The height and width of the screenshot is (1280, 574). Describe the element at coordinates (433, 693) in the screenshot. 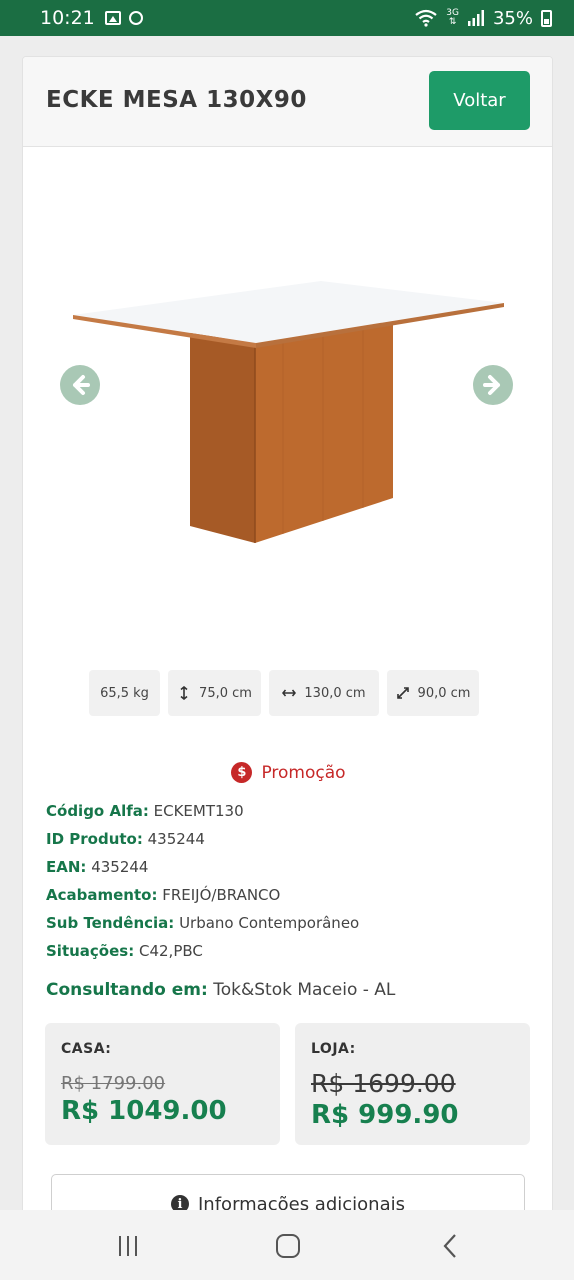

I see `depth-chip: 90,0 cm` at that location.